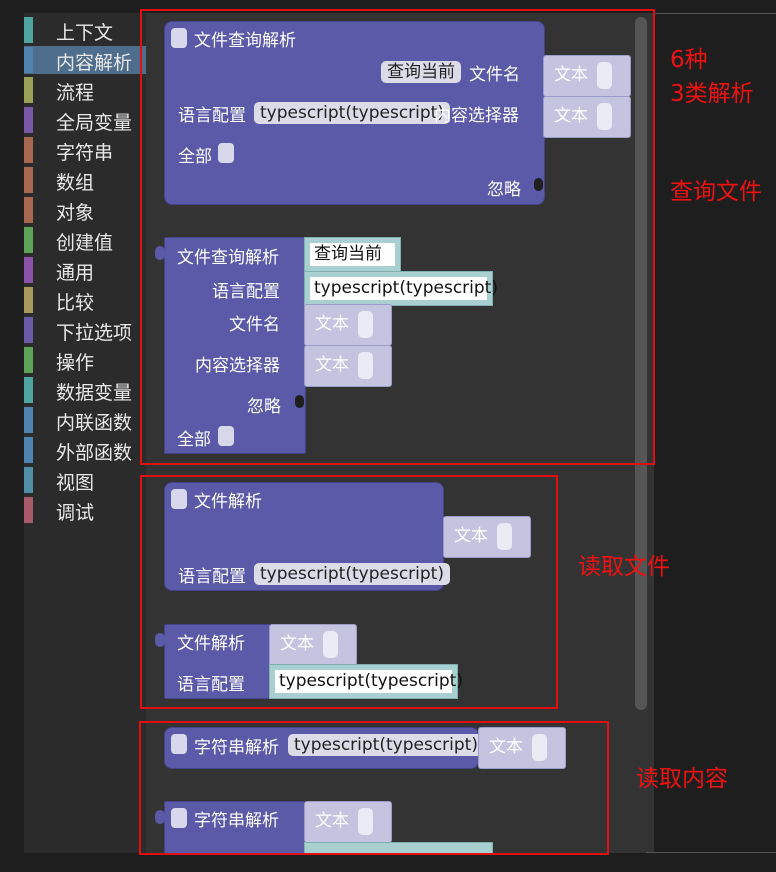 This screenshot has height=872, width=776. What do you see at coordinates (349, 592) in the screenshot?
I see `annotation-frame-read-file` at bounding box center [349, 592].